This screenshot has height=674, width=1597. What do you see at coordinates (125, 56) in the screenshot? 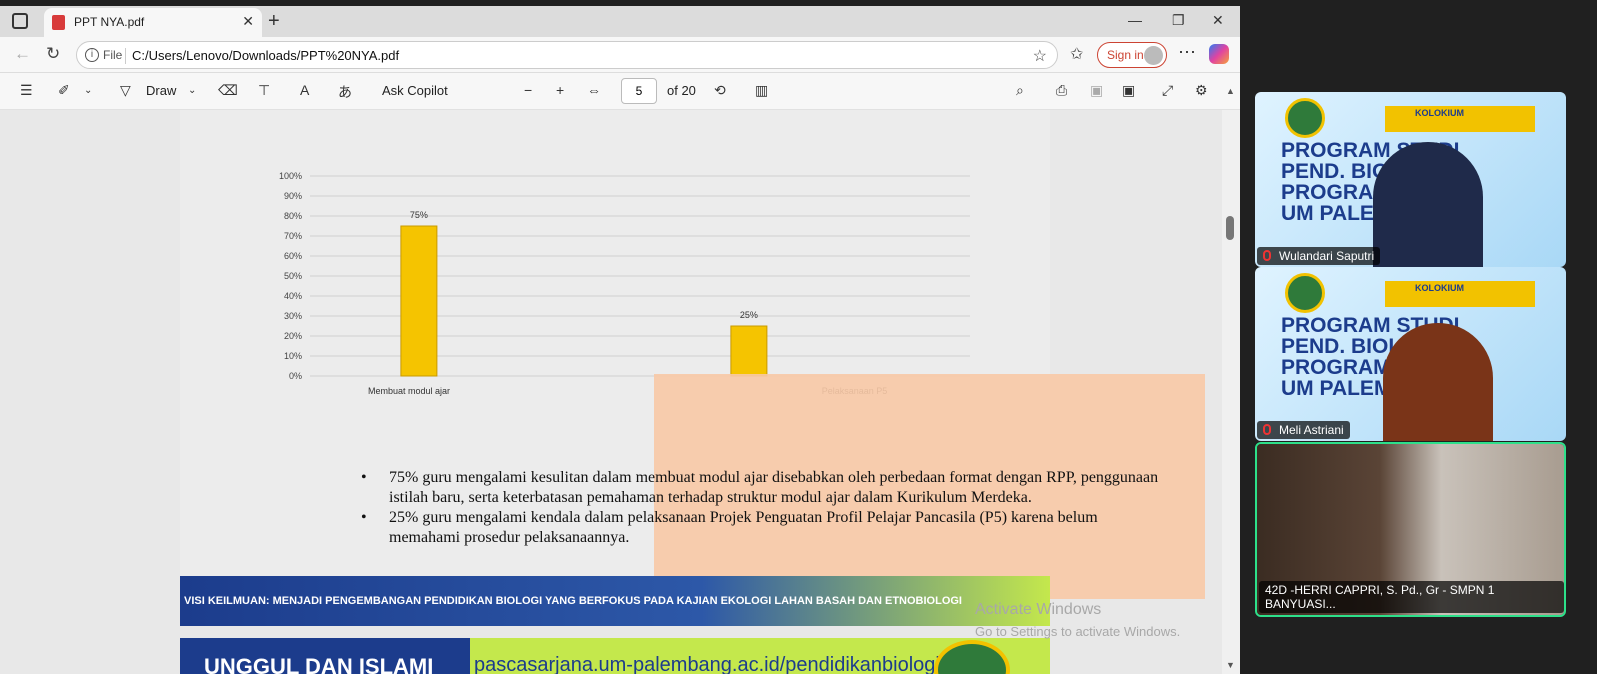
I see `divider` at bounding box center [125, 56].